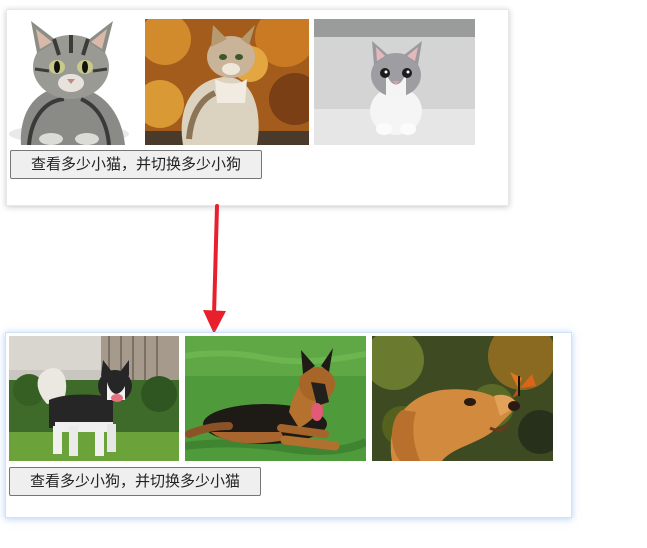 The height and width of the screenshot is (548, 647). Describe the element at coordinates (74, 82) in the screenshot. I see `tabby-kitten-photo` at that location.